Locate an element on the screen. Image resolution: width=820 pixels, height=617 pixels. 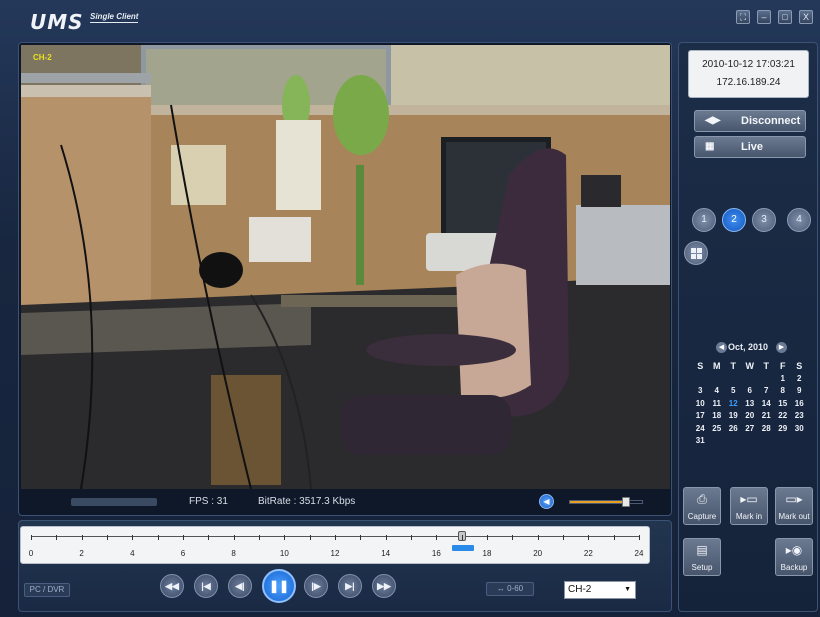
step-back-button: ◀| is located at coordinates (240, 586).